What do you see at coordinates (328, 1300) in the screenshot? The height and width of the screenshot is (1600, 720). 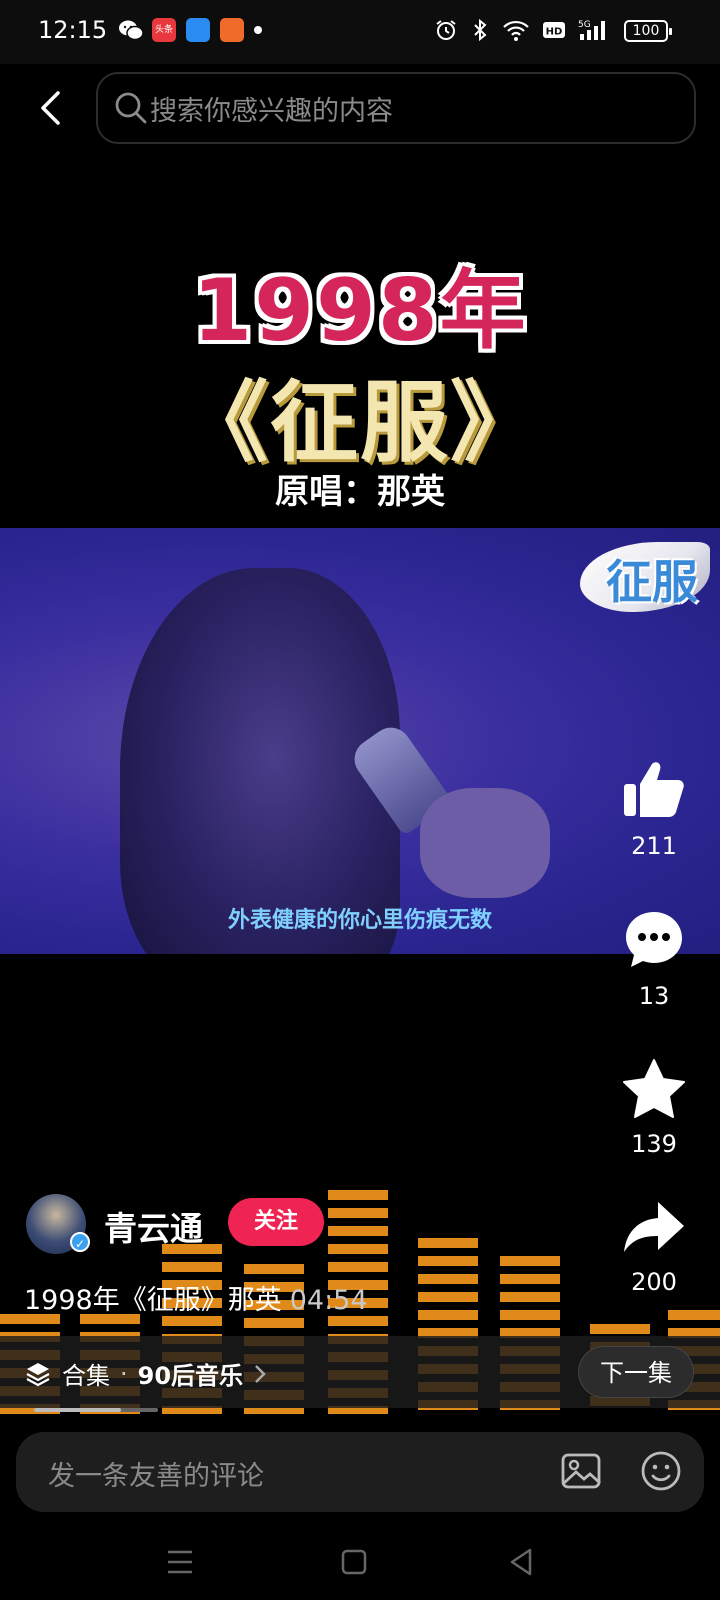 I see `video-duration: 04:54` at bounding box center [328, 1300].